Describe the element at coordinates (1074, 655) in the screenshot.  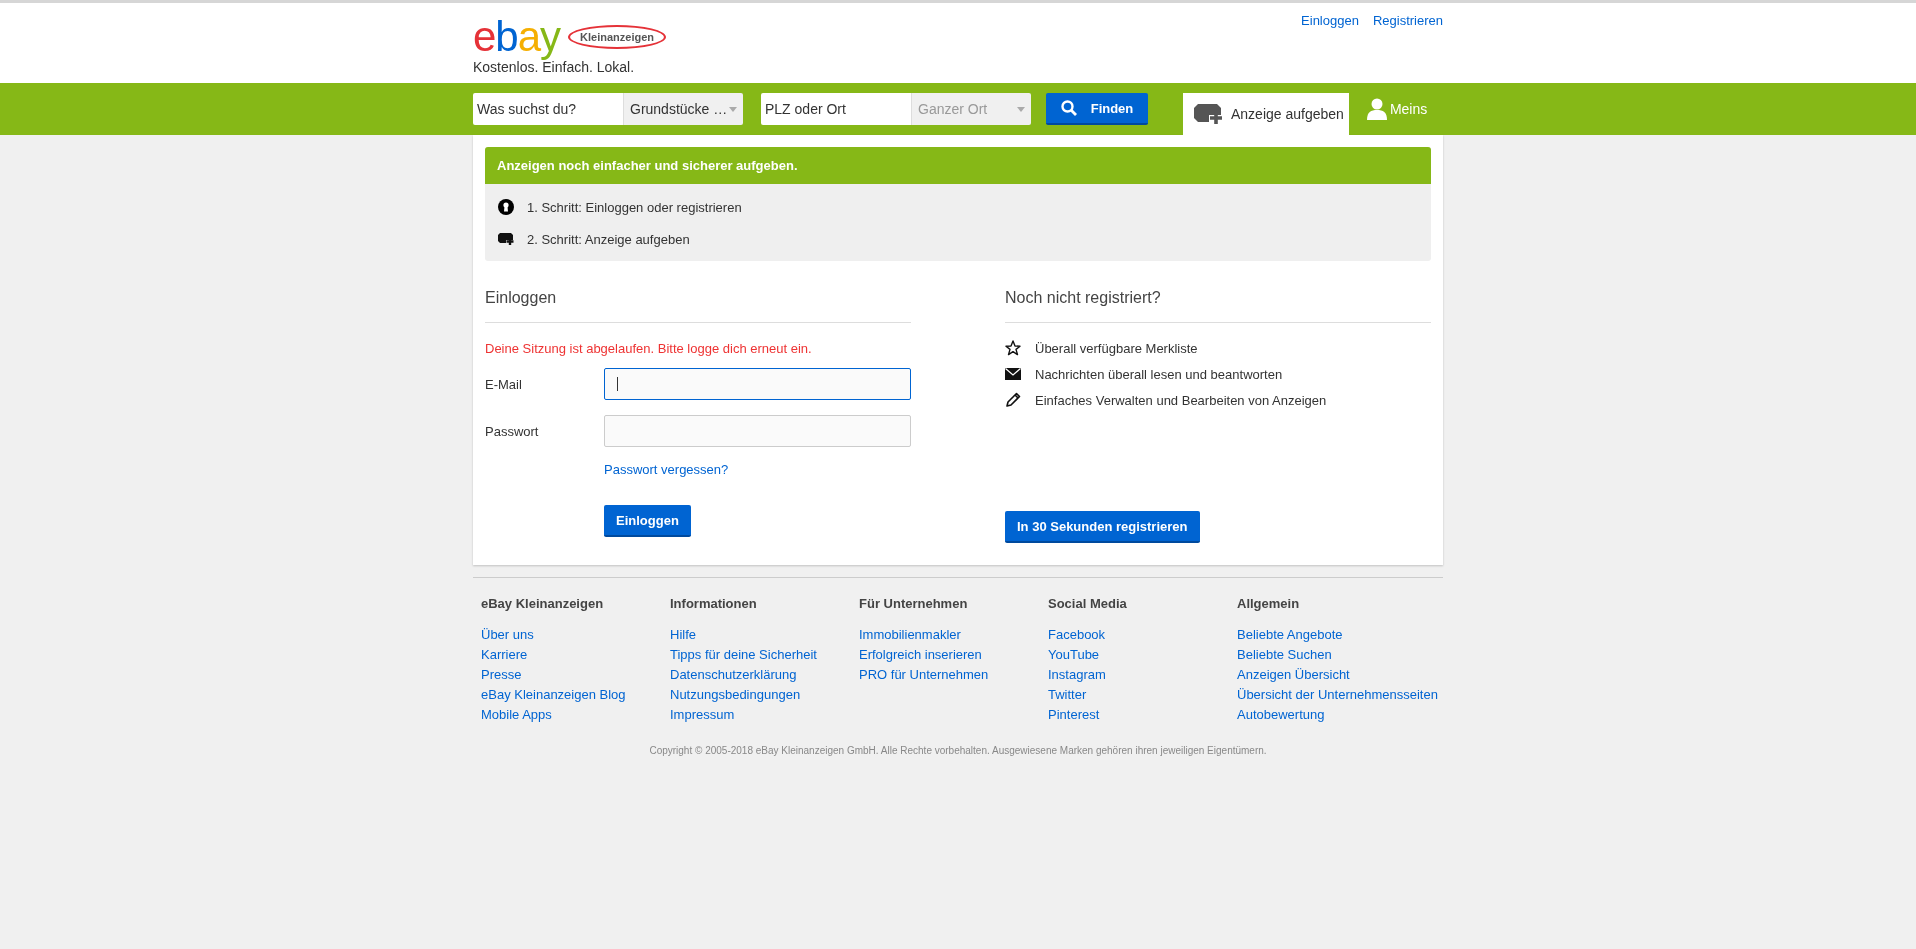
I see `footer-link: YouTube` at that location.